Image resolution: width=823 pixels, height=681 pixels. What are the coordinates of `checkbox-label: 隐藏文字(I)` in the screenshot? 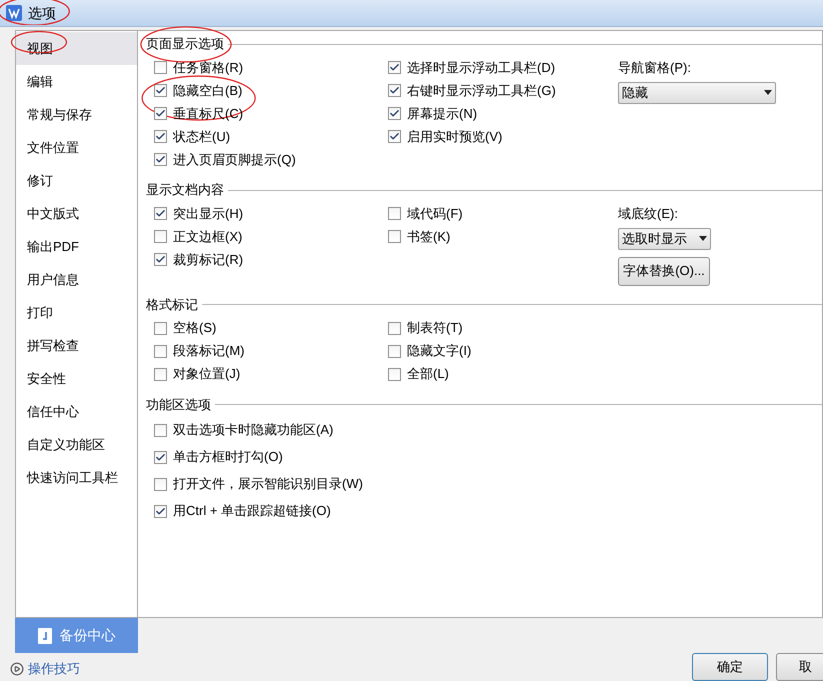 It's located at (439, 351).